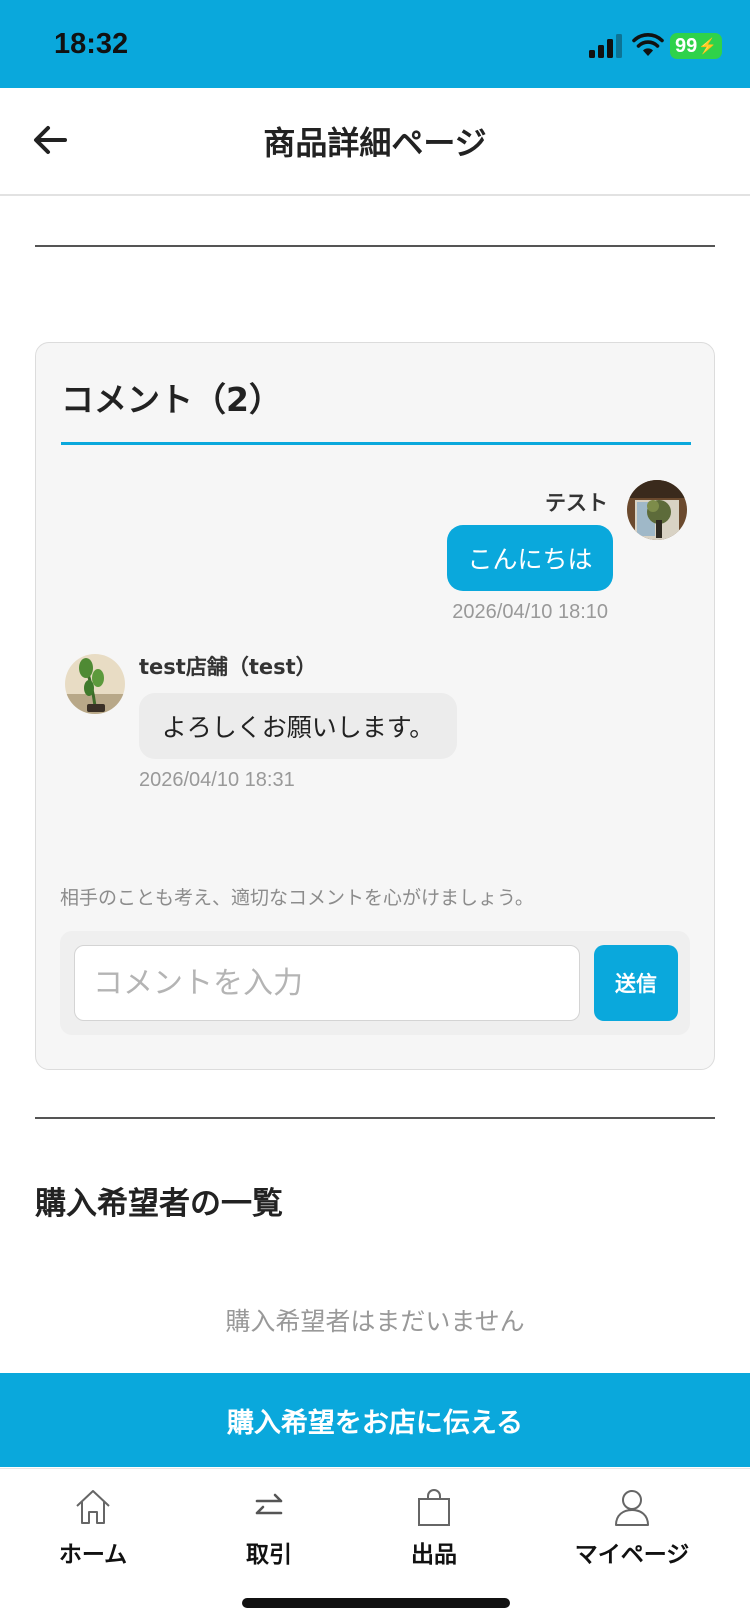 The height and width of the screenshot is (1624, 750). I want to click on page-title: 商品詳細ページ, so click(375, 143).